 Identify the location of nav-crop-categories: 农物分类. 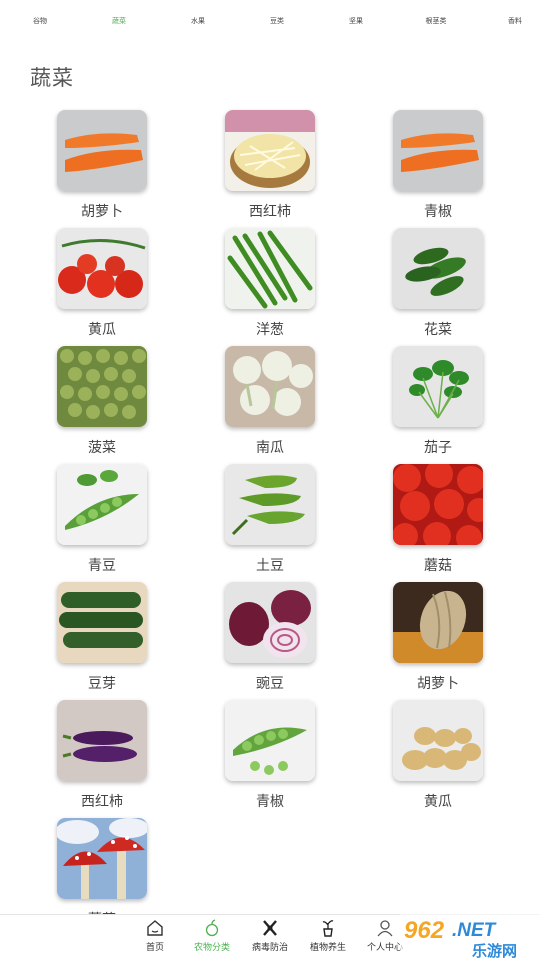
(212, 935).